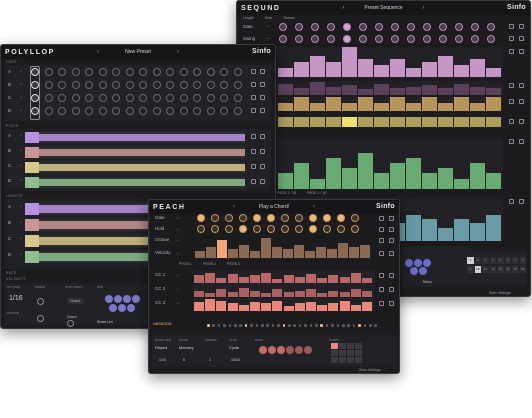 This screenshot has height=418, width=532. What do you see at coordinates (507, 269) in the screenshot?
I see `seqund-step-button: 14` at bounding box center [507, 269].